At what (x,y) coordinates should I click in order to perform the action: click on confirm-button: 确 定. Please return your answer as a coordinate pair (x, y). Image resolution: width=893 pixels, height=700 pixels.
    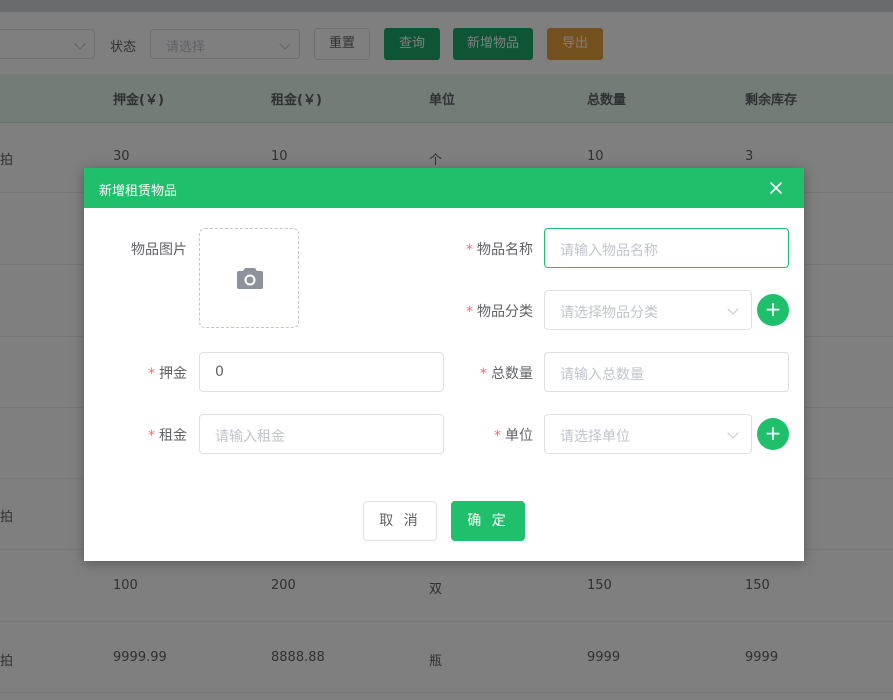
    Looking at the image, I should click on (488, 521).